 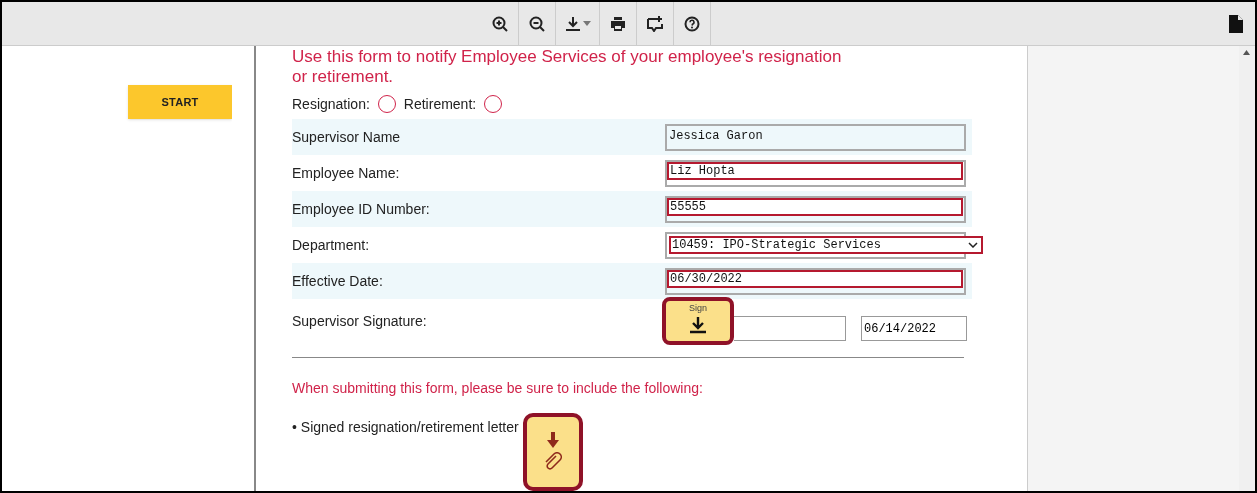 I want to click on input-field: 55555, so click(x=815, y=206).